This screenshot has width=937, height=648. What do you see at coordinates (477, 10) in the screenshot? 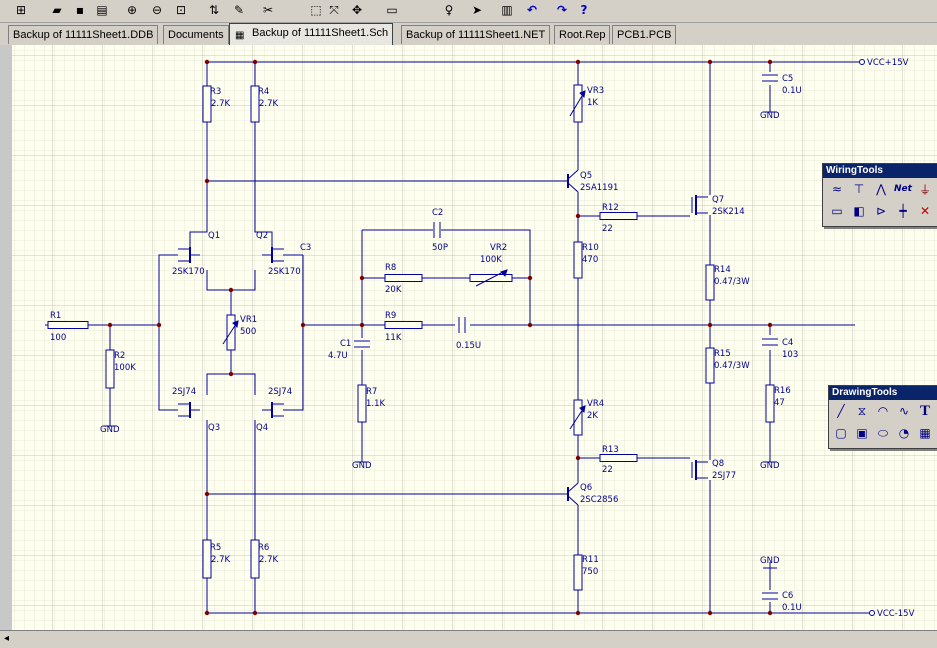
I see `run-icon: ➤` at bounding box center [477, 10].